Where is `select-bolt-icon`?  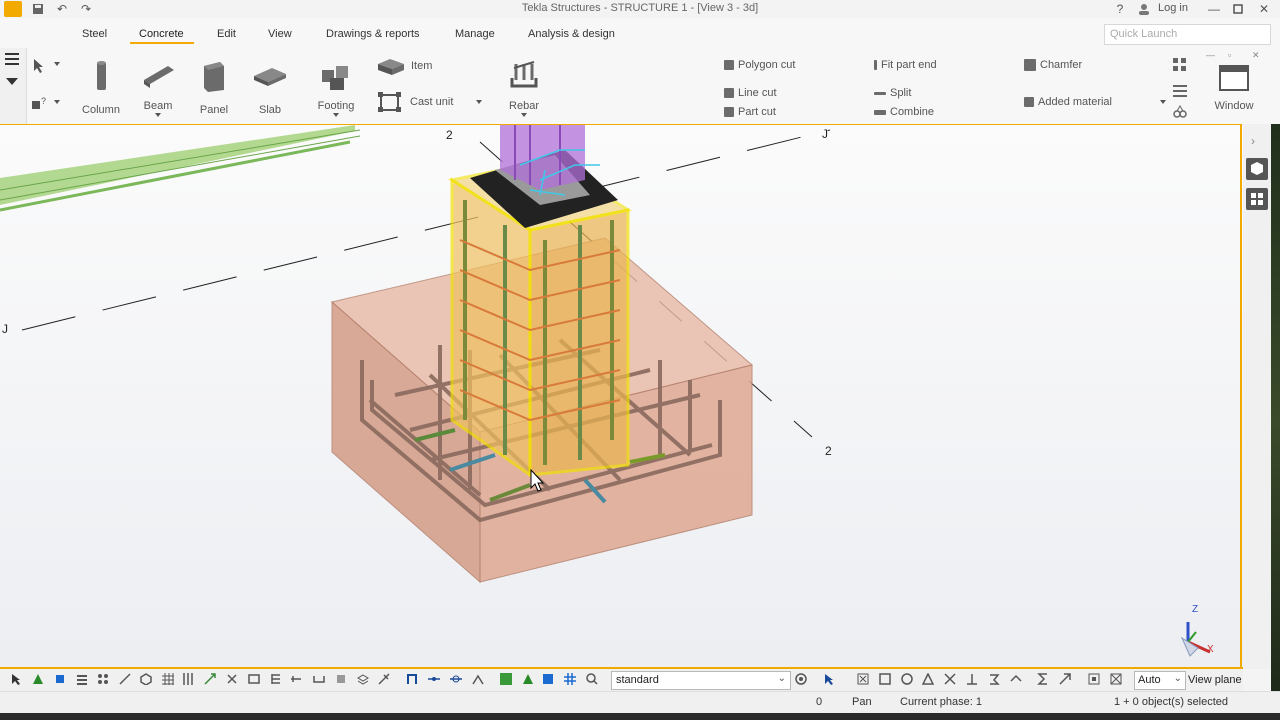
select-bolt-icon is located at coordinates (341, 679).